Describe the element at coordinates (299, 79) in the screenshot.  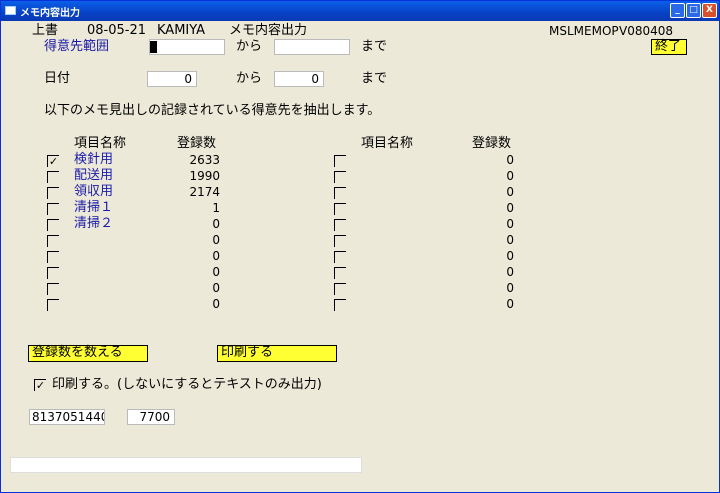
I see `date-to-input: 0` at that location.